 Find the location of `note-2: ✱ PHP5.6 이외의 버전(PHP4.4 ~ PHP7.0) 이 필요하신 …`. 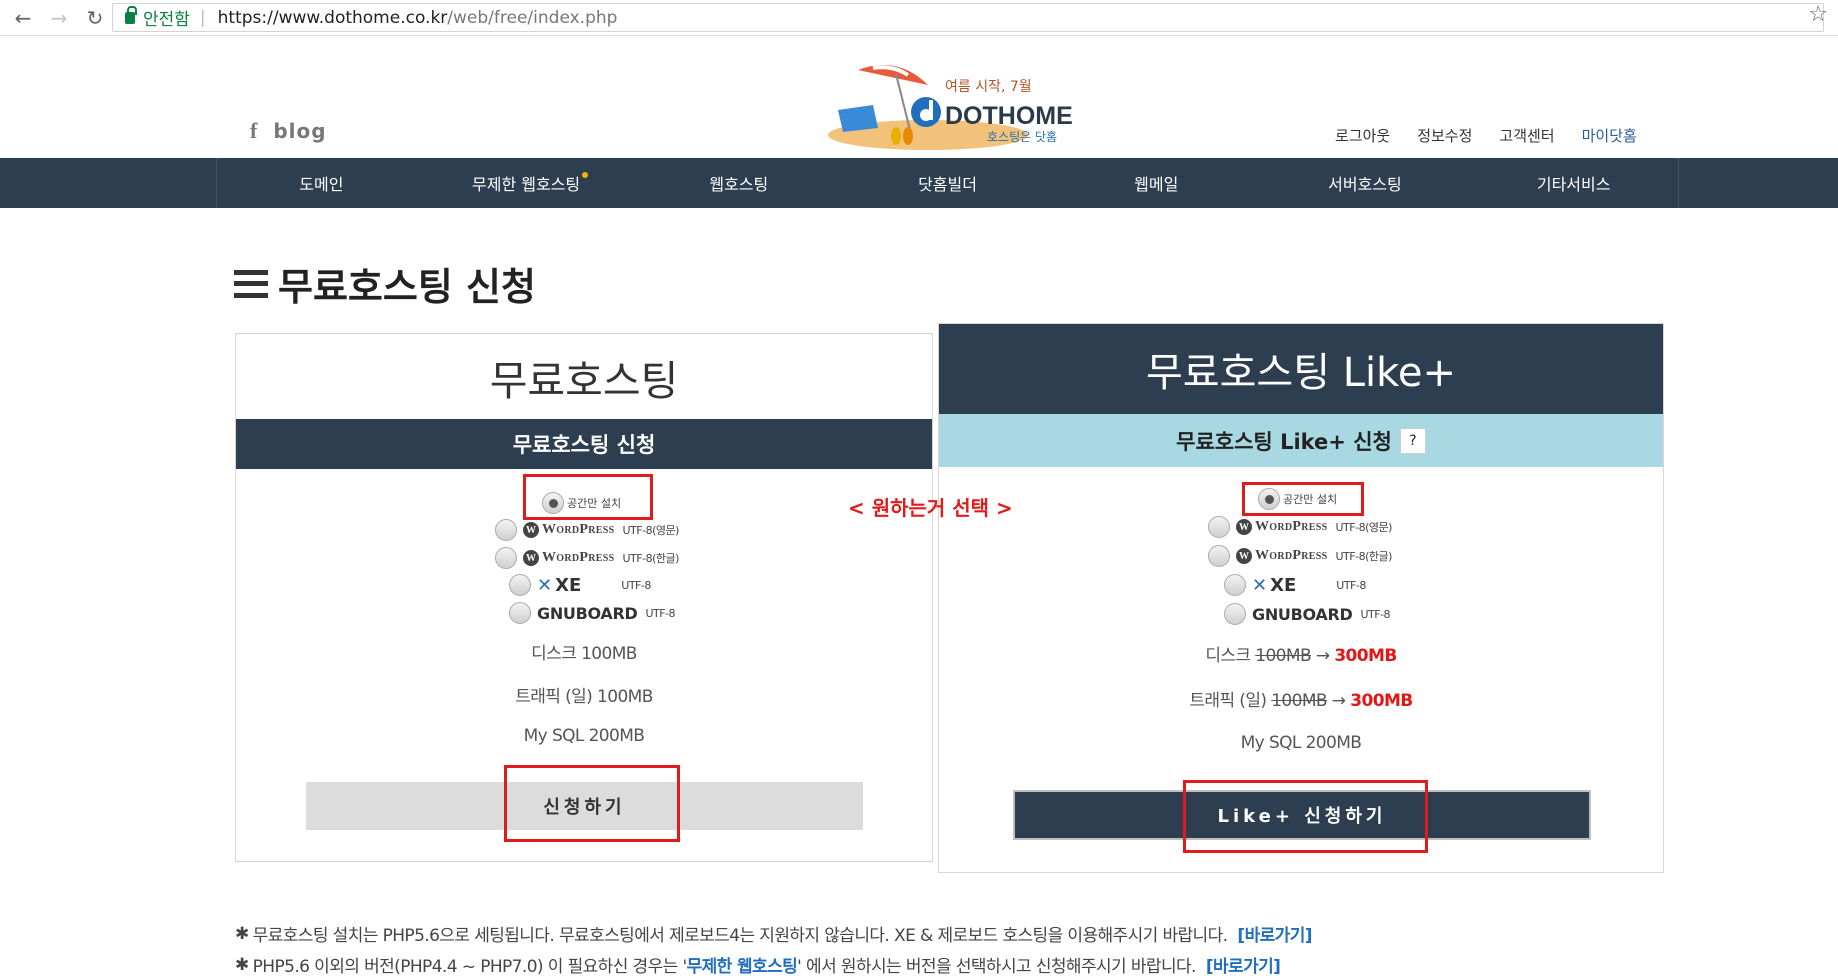

note-2: ✱ PHP5.6 이외의 버전(PHP4.4 ~ PHP7.0) 이 필요하신 … is located at coordinates (773, 964).